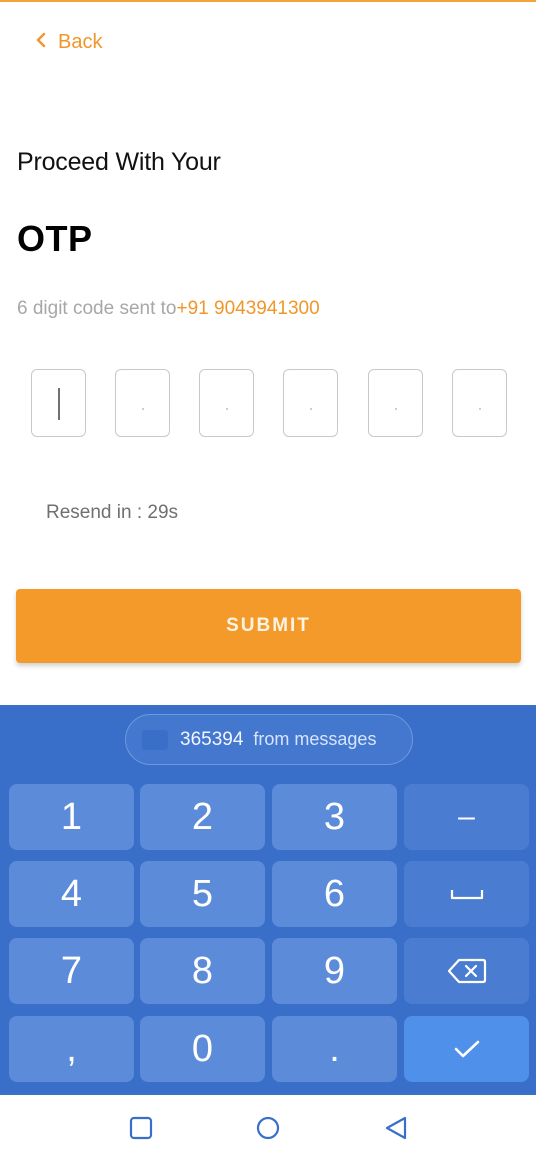 The height and width of the screenshot is (1160, 536). I want to click on key-7: 7, so click(71, 971).